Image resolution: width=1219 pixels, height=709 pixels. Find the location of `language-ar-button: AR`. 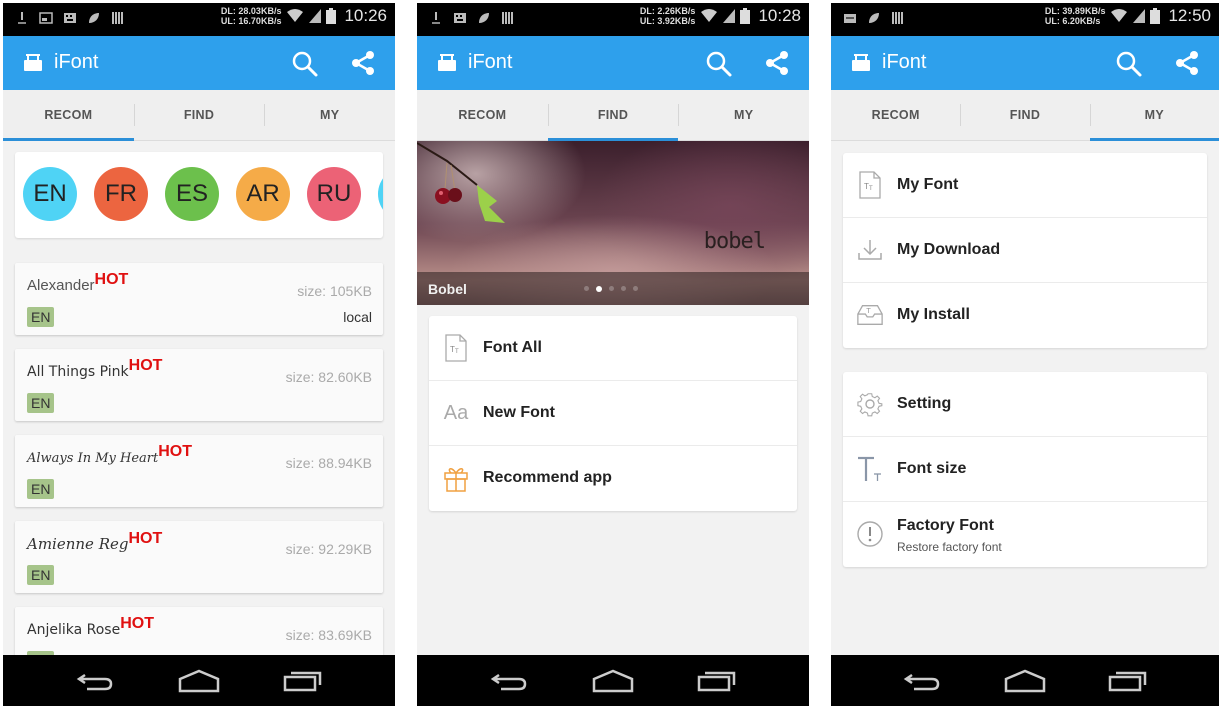

language-ar-button: AR is located at coordinates (263, 194).